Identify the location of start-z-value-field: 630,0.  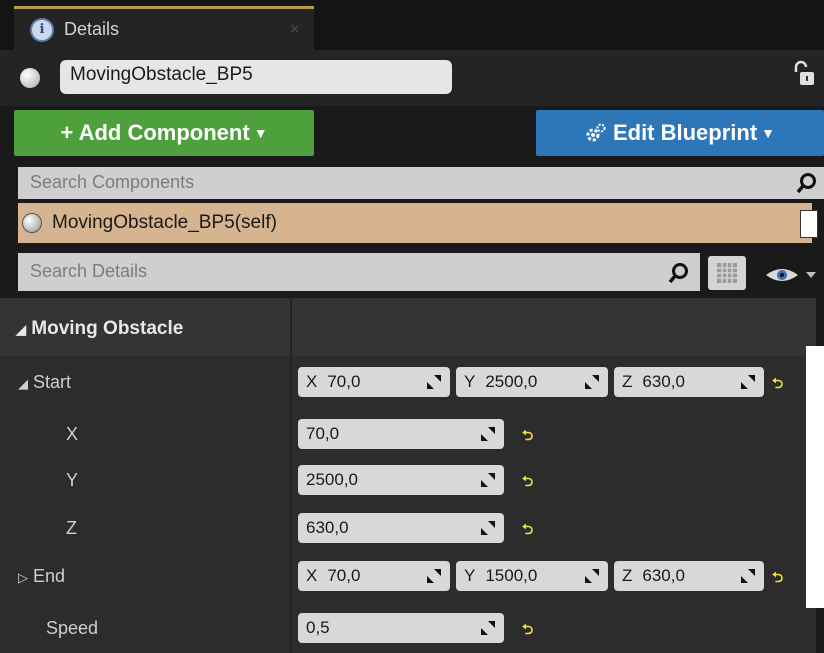
(401, 528).